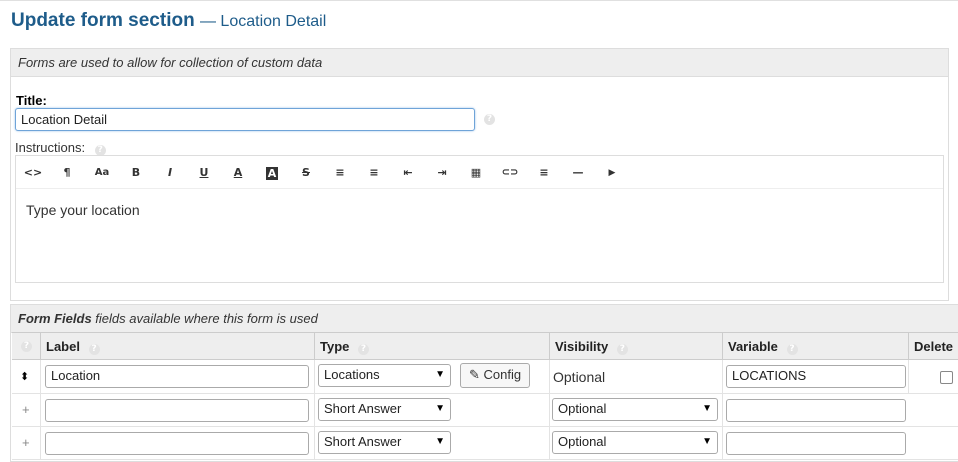 This screenshot has height=462, width=958. What do you see at coordinates (67, 173) in the screenshot?
I see `paragraph-icon: ¶` at bounding box center [67, 173].